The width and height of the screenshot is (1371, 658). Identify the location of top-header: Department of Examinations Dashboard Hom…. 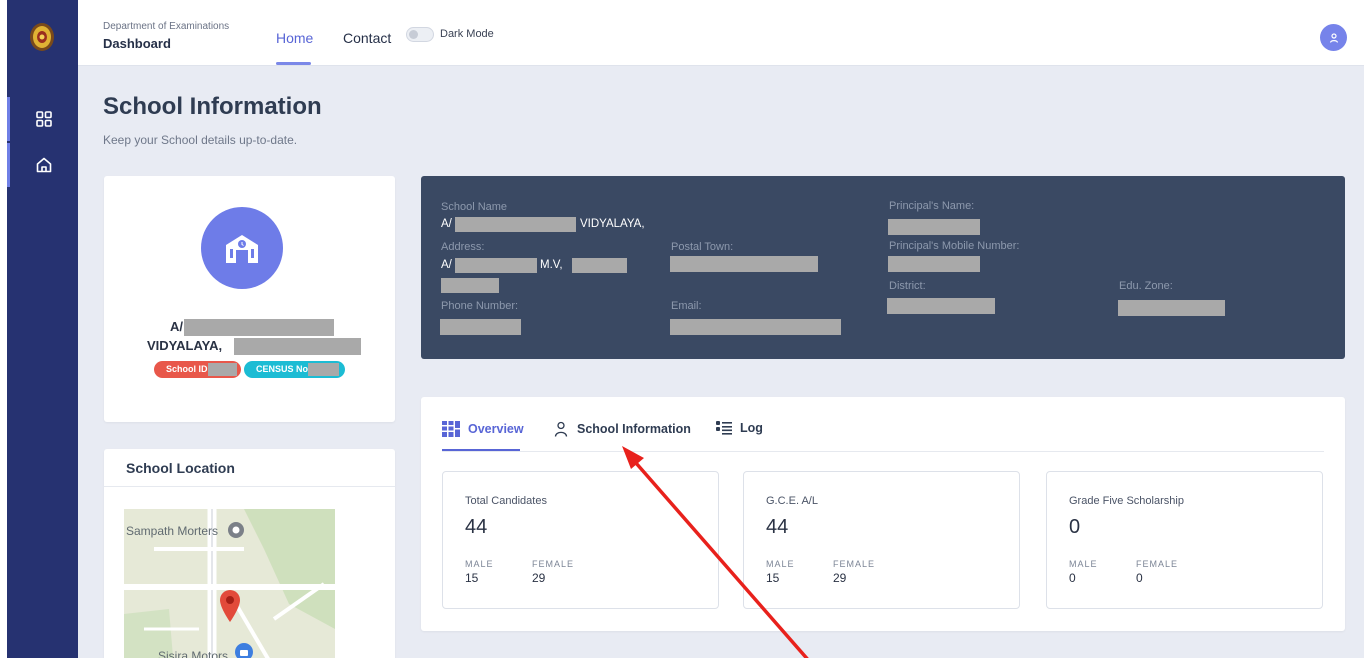
(721, 33).